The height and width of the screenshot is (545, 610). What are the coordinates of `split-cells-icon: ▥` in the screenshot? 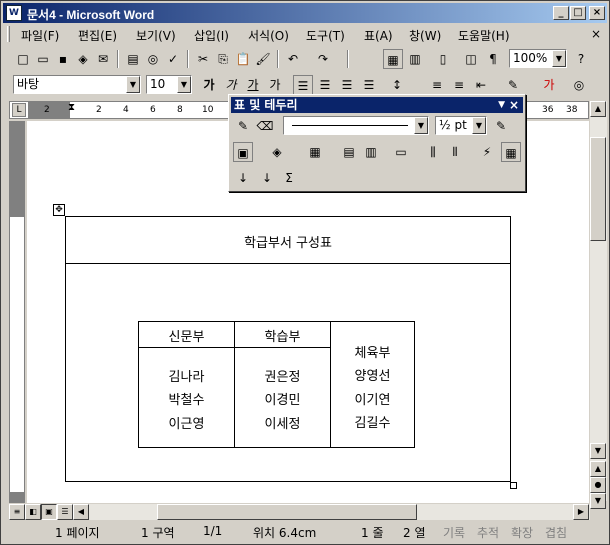 It's located at (371, 152).